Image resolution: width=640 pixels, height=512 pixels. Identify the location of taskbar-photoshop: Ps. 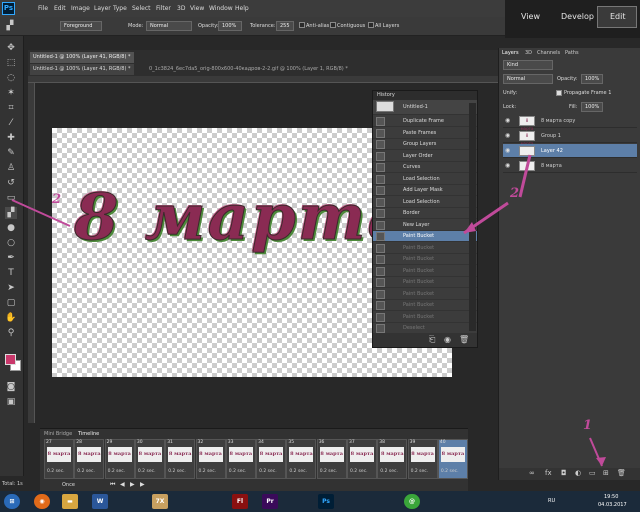
(326, 501).